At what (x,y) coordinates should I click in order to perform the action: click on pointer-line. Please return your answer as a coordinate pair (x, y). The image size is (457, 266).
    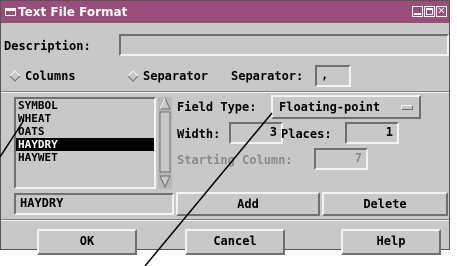
    Looking at the image, I should click on (12, 138).